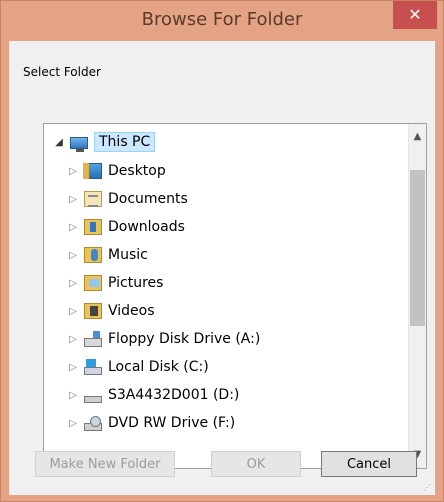 The width and height of the screenshot is (444, 502). Describe the element at coordinates (93, 399) in the screenshot. I see `drive-icon` at that location.